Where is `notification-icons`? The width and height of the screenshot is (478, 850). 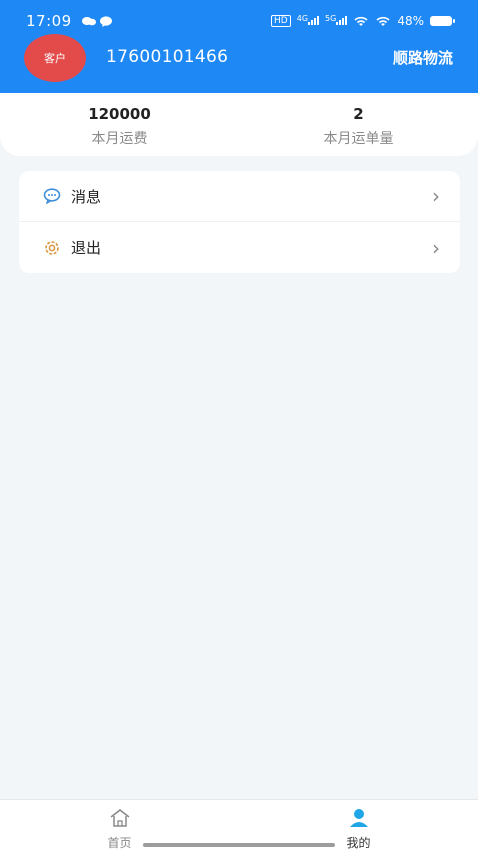
notification-icons is located at coordinates (96, 21).